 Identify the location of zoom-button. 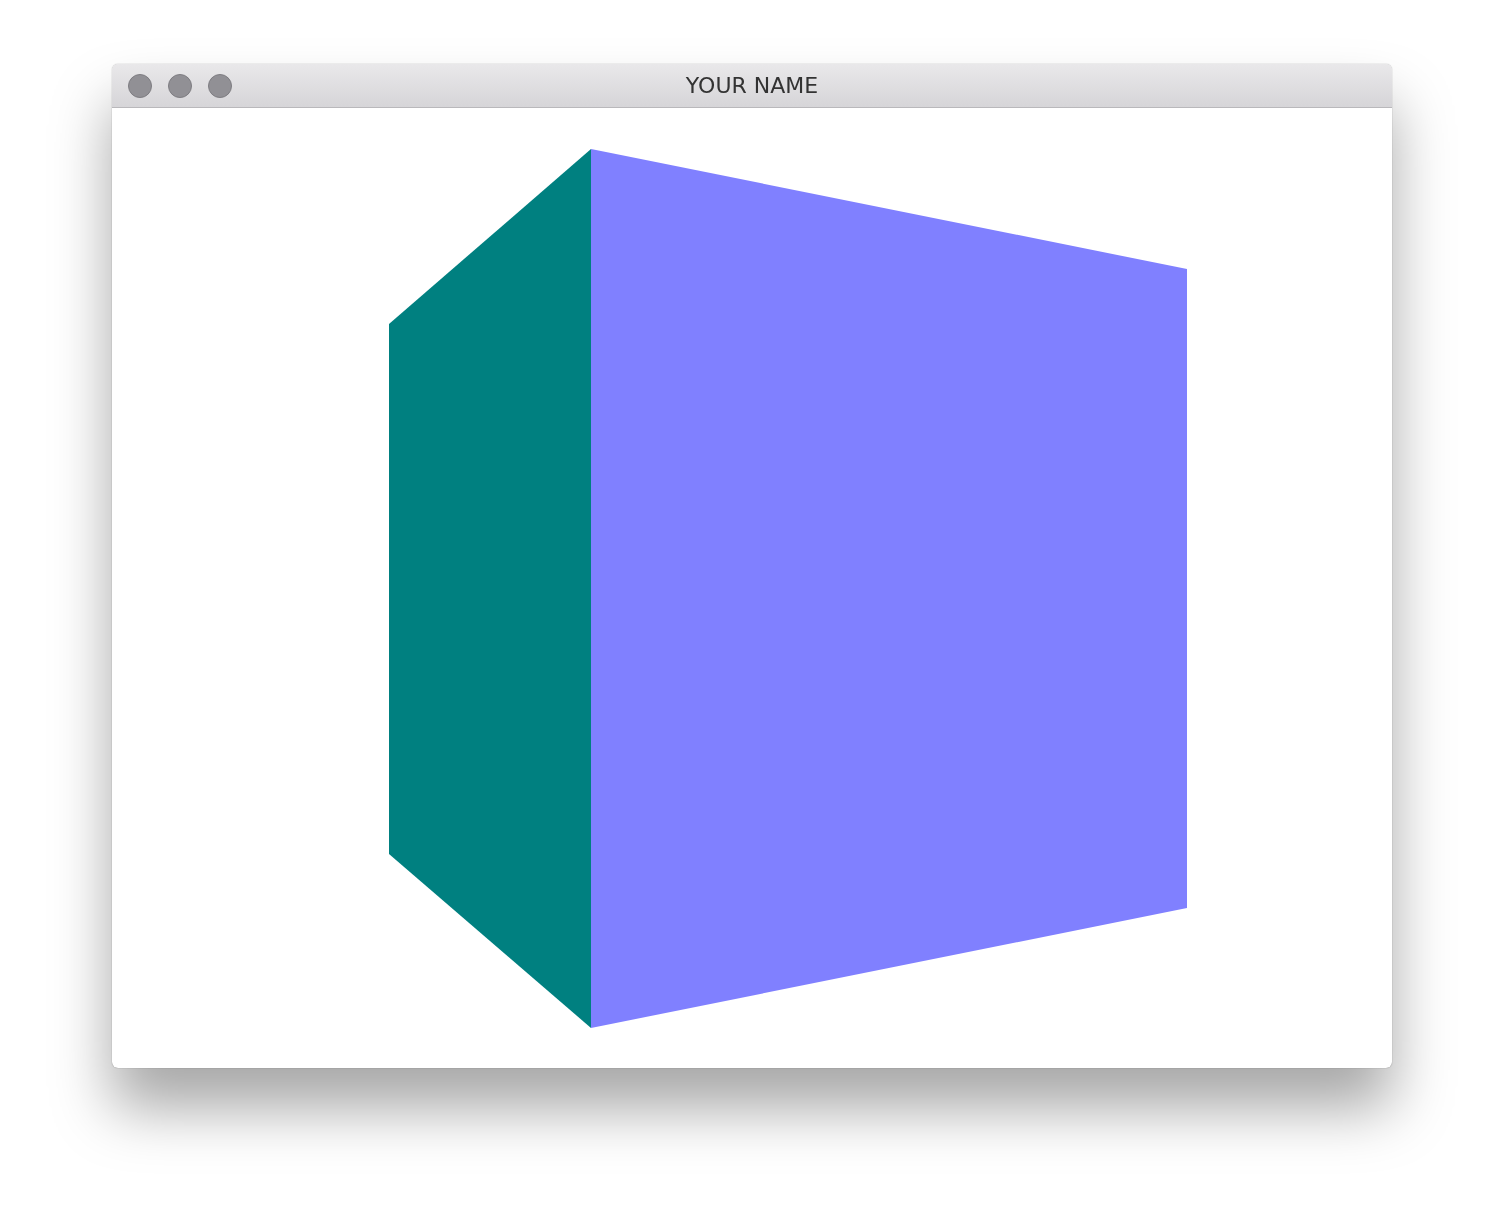
(220, 85).